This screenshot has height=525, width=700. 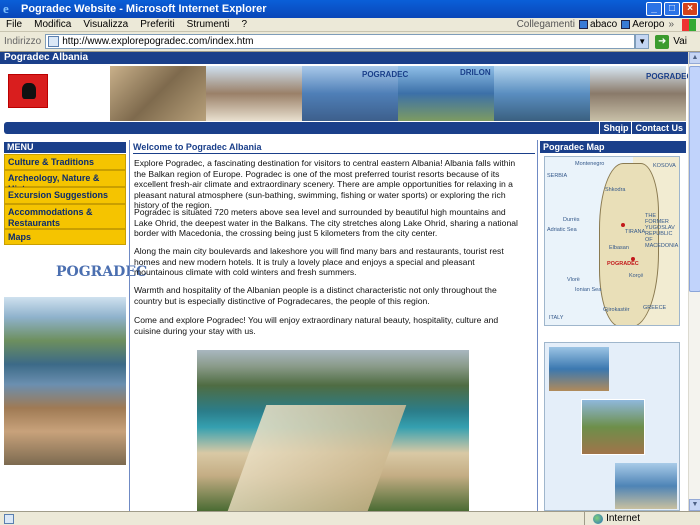 What do you see at coordinates (545, 24) in the screenshot?
I see `links-label: Collegamenti` at bounding box center [545, 24].